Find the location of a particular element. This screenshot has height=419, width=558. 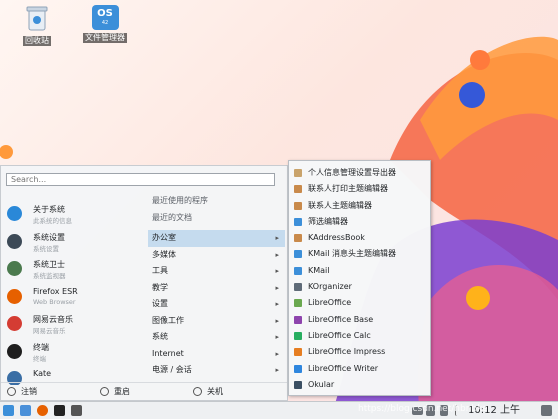

category-label: 多媒体 is located at coordinates (164, 254).